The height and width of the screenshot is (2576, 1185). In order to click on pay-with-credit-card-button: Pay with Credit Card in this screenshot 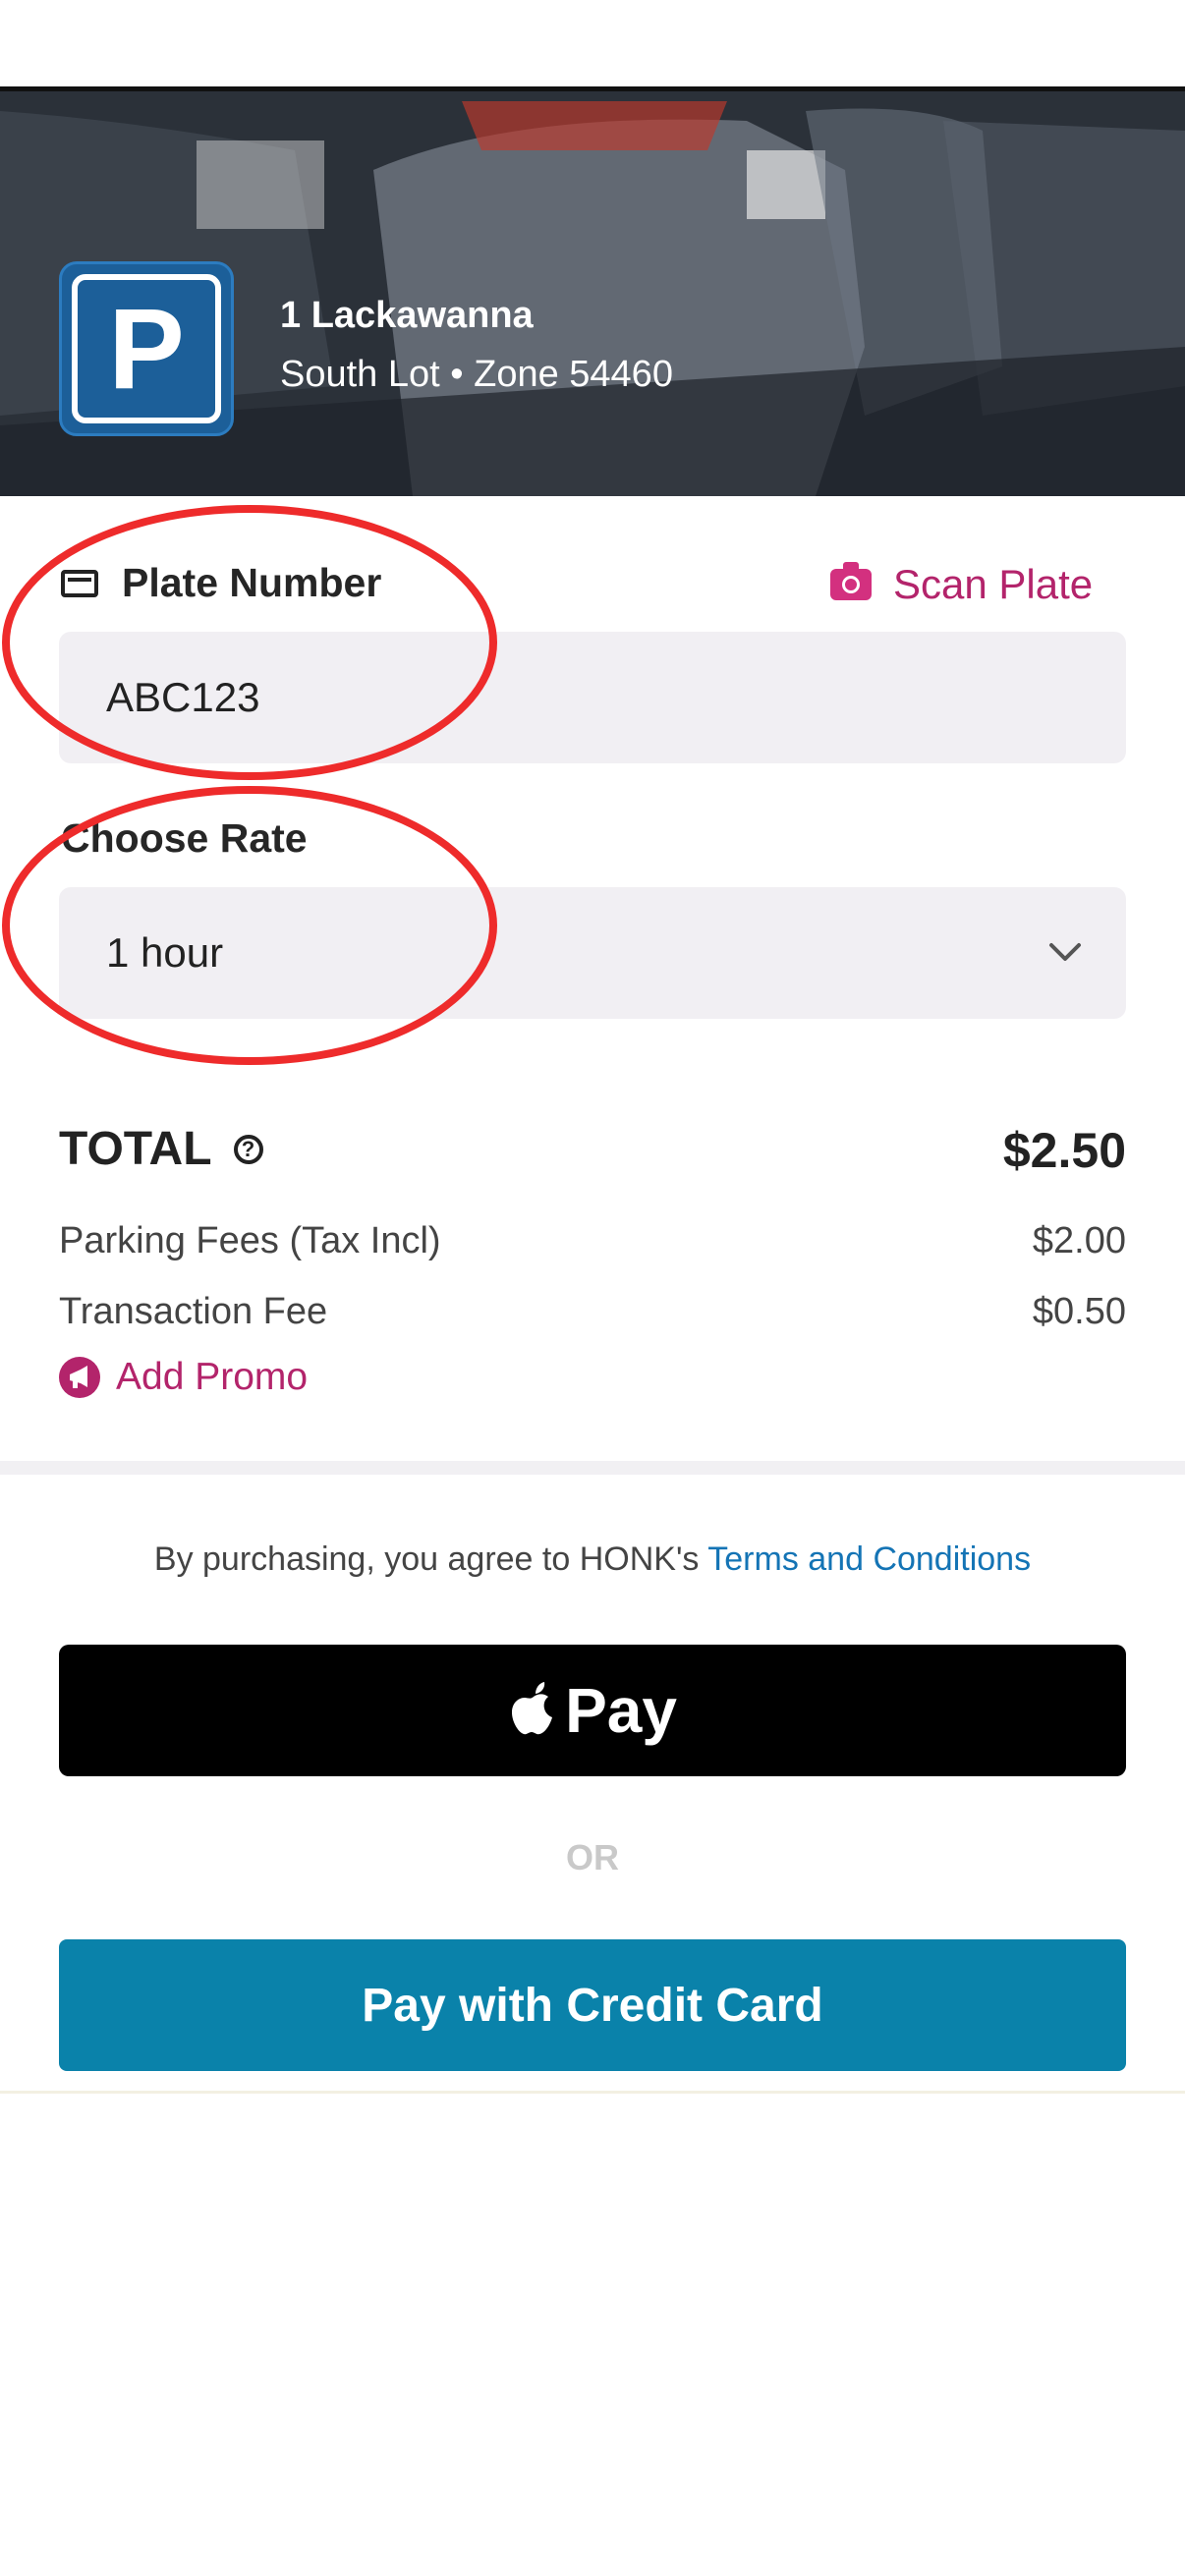, I will do `click(592, 2005)`.